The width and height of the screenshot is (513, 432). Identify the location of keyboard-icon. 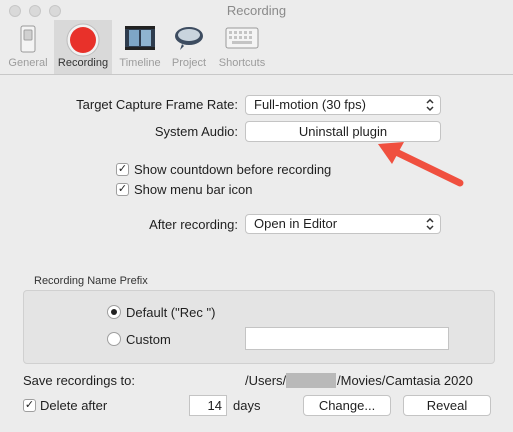
(242, 38).